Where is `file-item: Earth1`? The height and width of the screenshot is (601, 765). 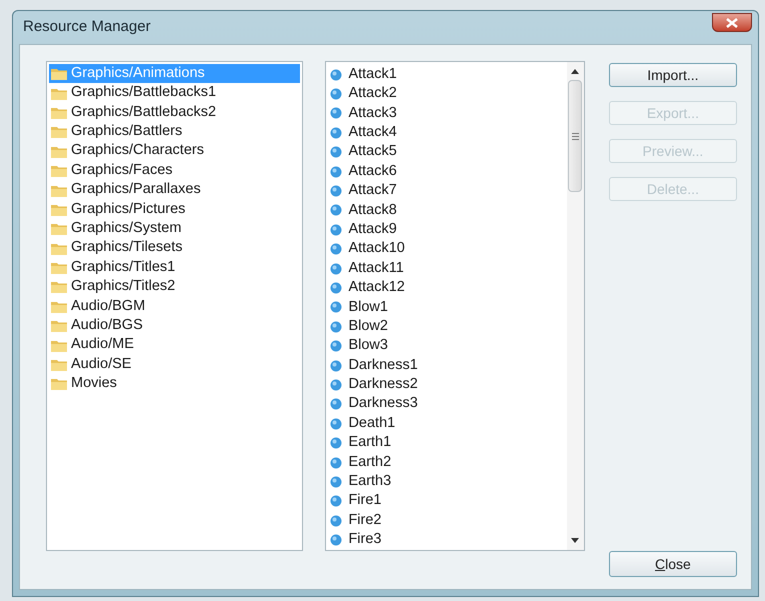
file-item: Earth1 is located at coordinates (446, 443).